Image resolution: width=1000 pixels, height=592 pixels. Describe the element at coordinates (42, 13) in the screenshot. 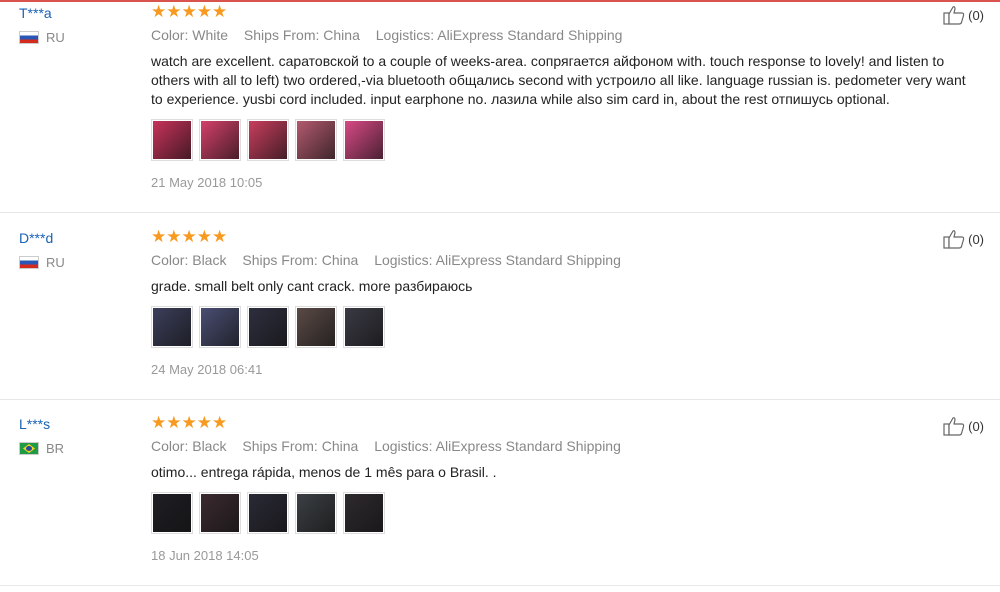

I see `reviewer-name: T***a` at that location.